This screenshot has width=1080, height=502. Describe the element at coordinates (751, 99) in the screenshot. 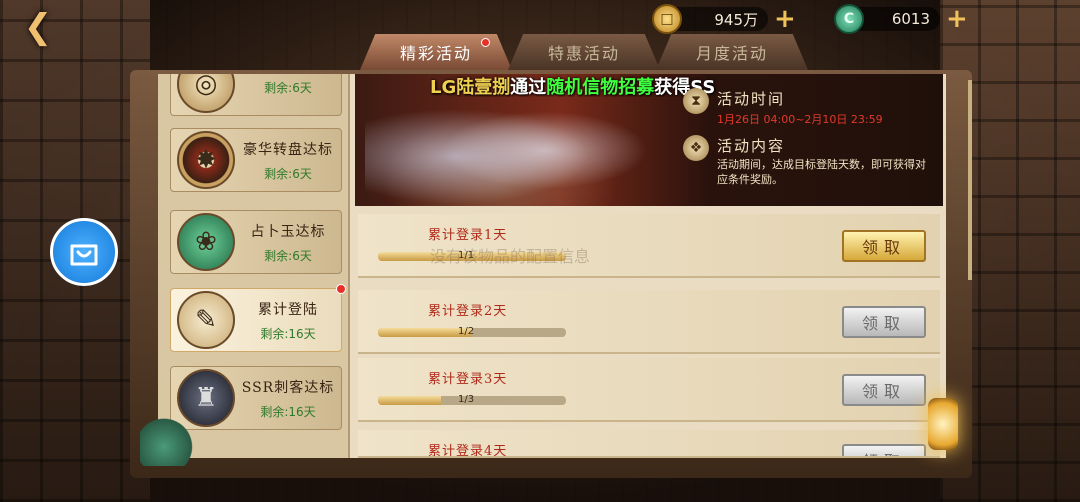

I see `activity-time-label: 活动时间` at that location.